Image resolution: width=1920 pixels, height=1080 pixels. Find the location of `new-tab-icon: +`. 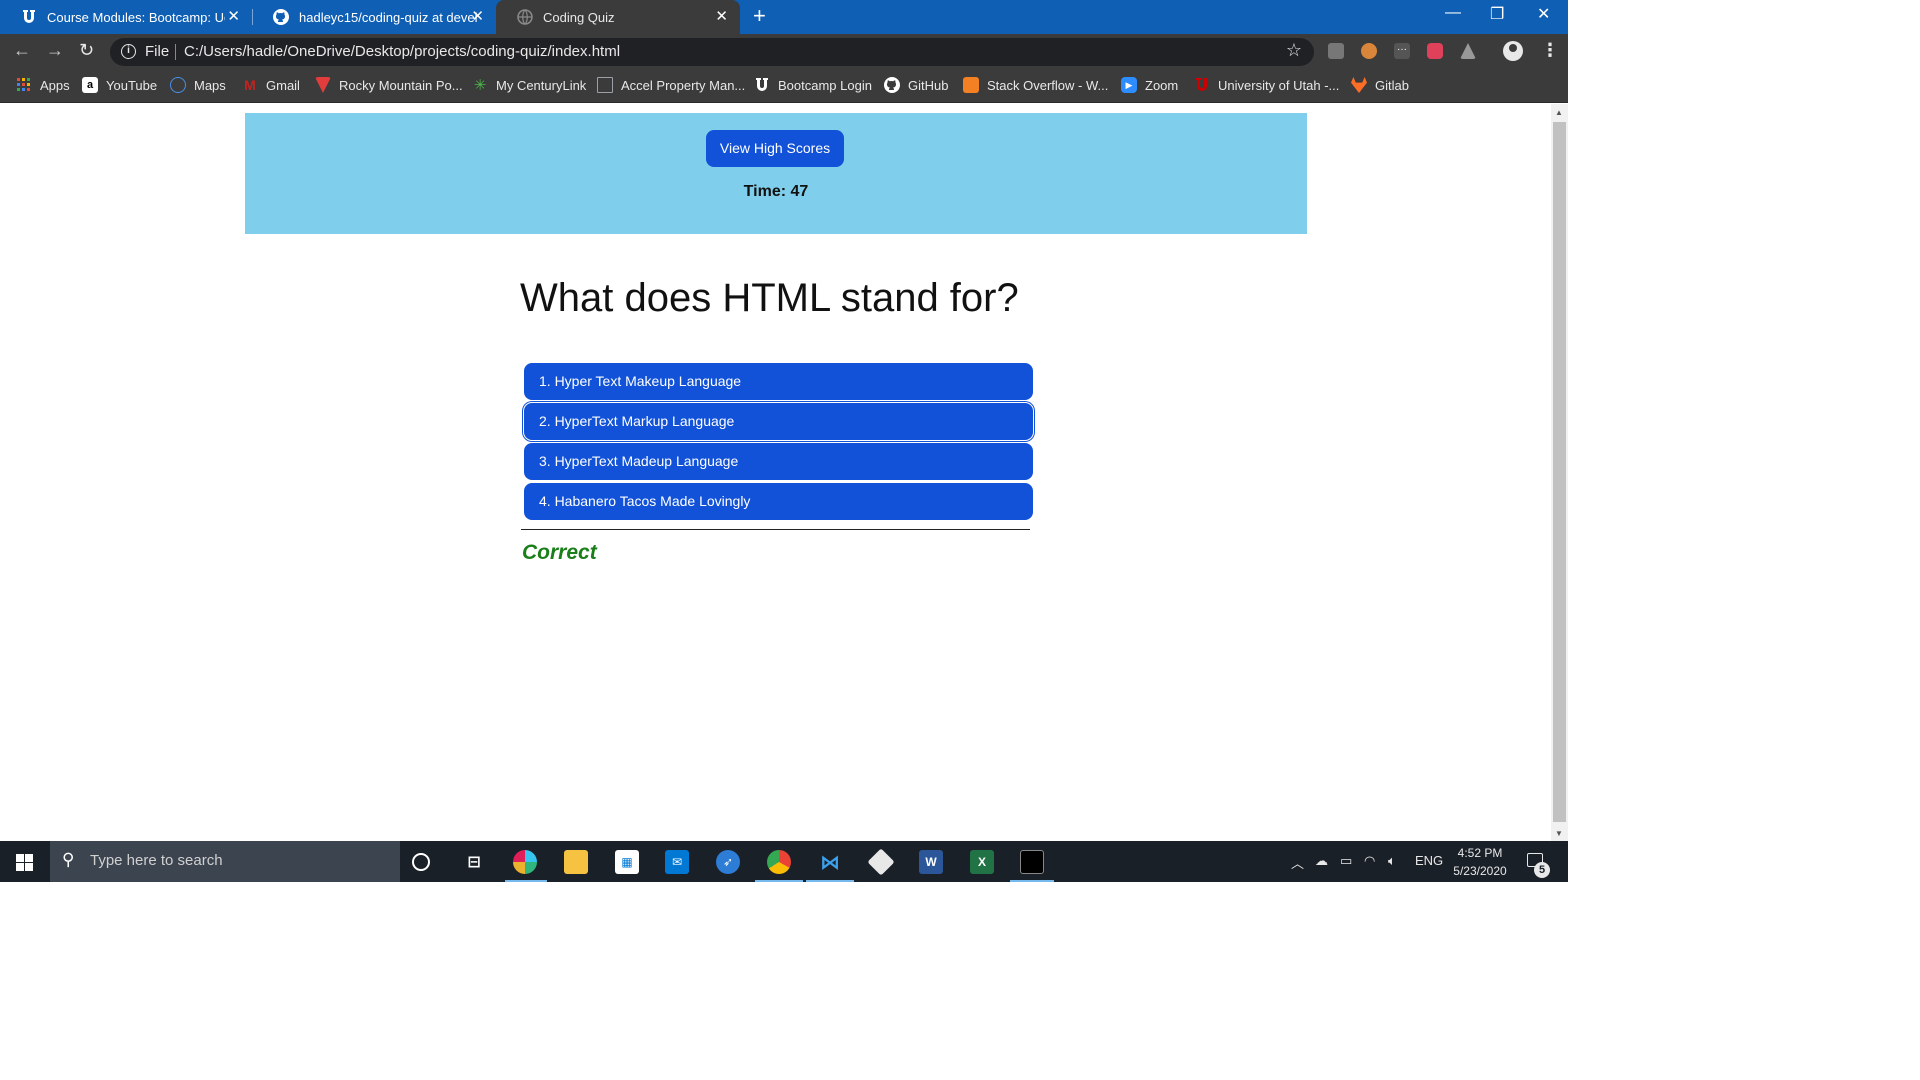

new-tab-icon: + is located at coordinates (759, 16).